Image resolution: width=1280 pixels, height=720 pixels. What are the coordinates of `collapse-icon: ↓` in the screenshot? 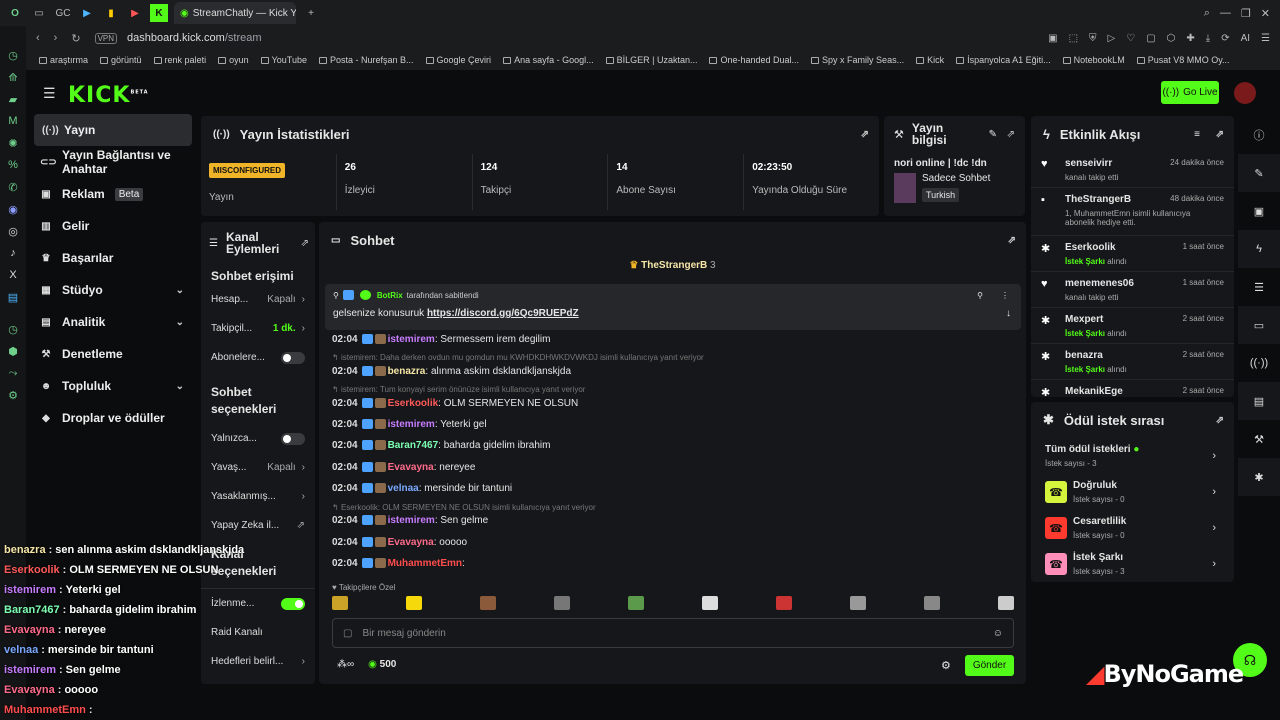 It's located at (1008, 313).